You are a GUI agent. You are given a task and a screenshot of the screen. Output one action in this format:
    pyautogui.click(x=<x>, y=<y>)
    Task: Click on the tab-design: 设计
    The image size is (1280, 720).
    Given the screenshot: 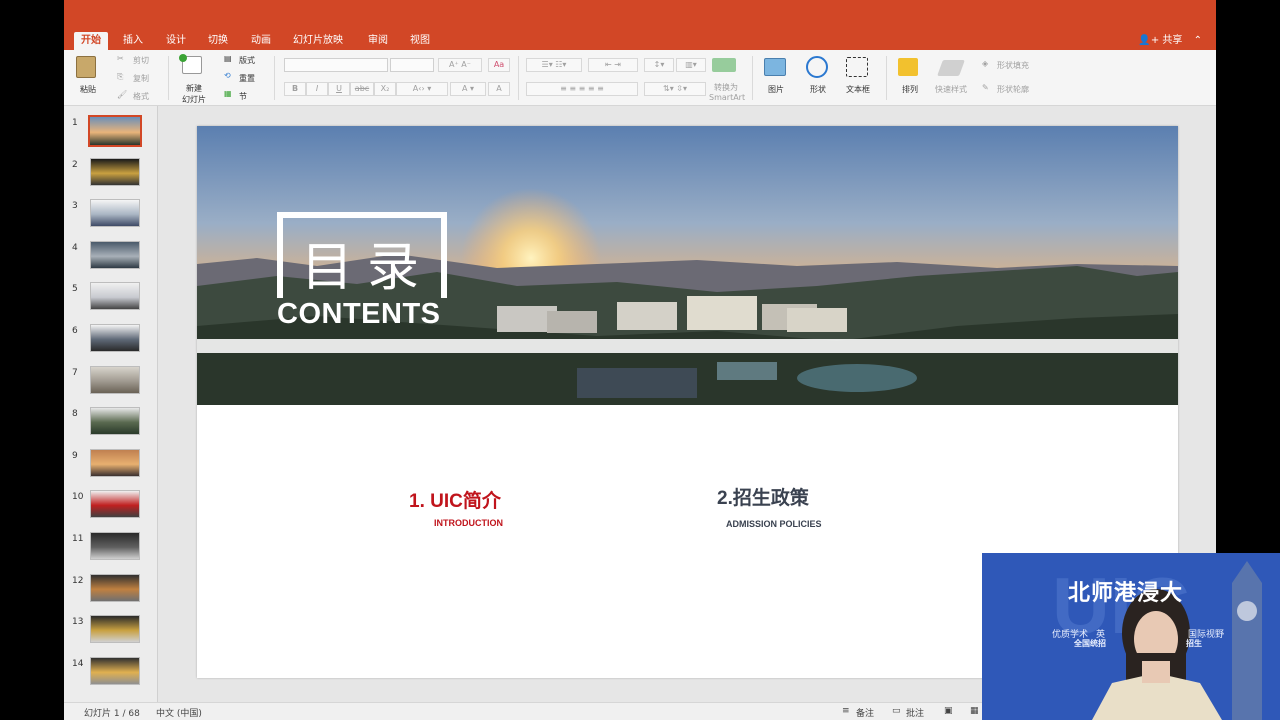 What is the action you would take?
    pyautogui.click(x=176, y=41)
    